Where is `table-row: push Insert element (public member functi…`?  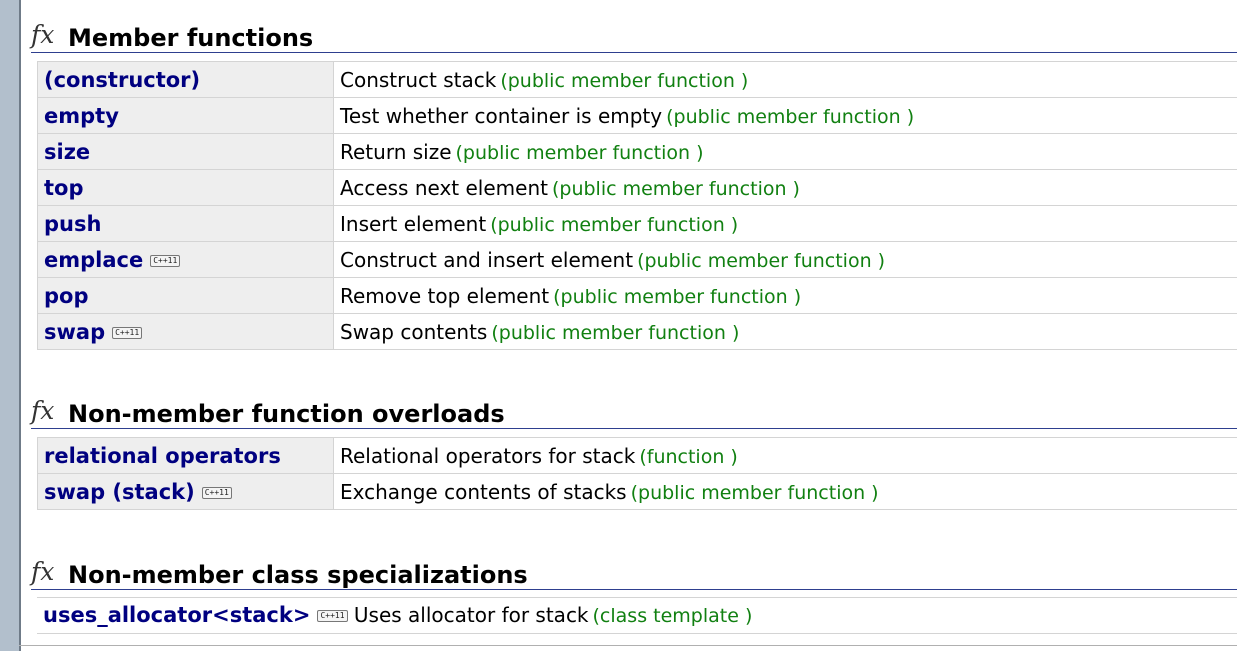
table-row: push Insert element (public member functi… is located at coordinates (637, 223).